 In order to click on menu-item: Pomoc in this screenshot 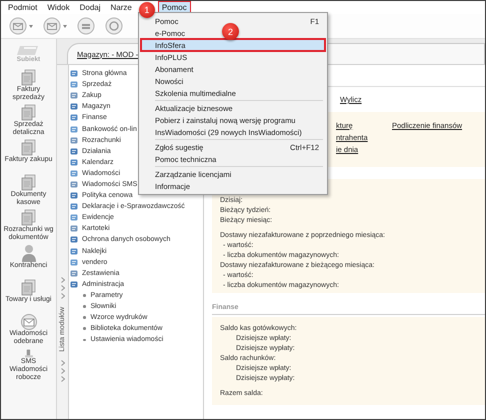, I will do `click(174, 7)`.